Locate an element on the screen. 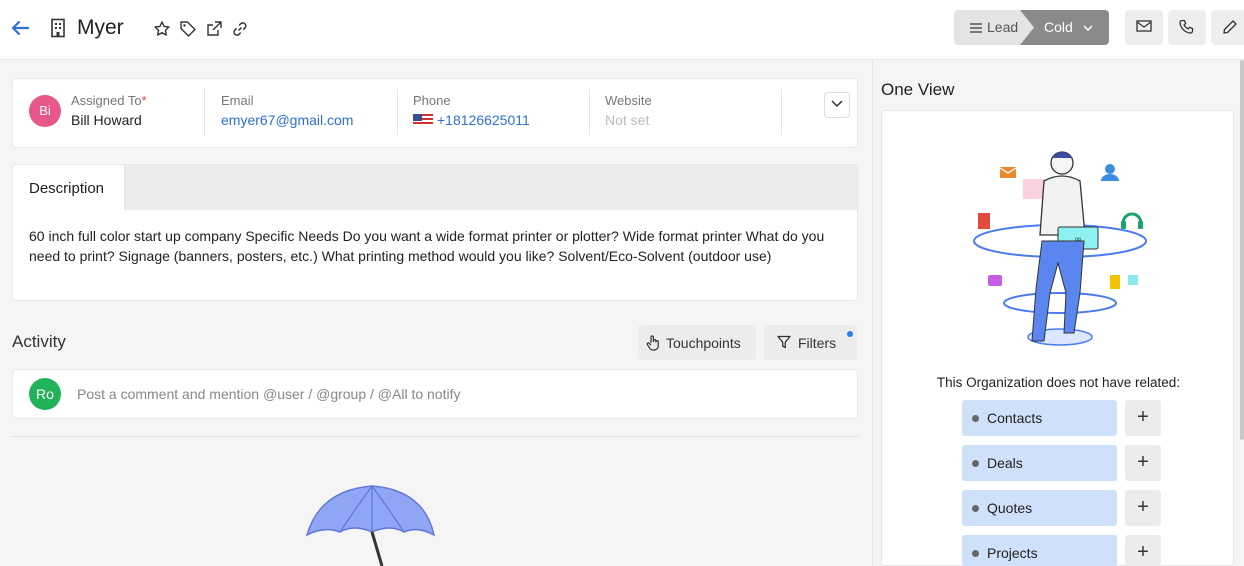 Image resolution: width=1244 pixels, height=566 pixels. related-label: Deals is located at coordinates (1005, 463).